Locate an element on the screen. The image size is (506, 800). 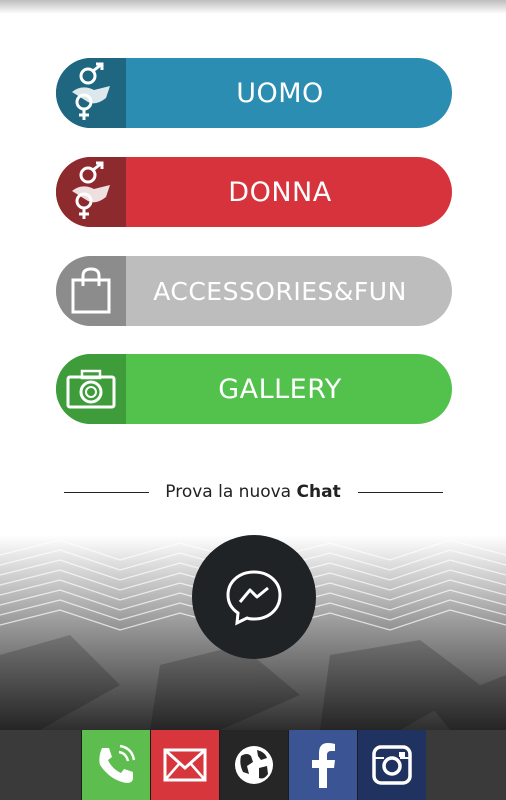
phone-button is located at coordinates (115, 765).